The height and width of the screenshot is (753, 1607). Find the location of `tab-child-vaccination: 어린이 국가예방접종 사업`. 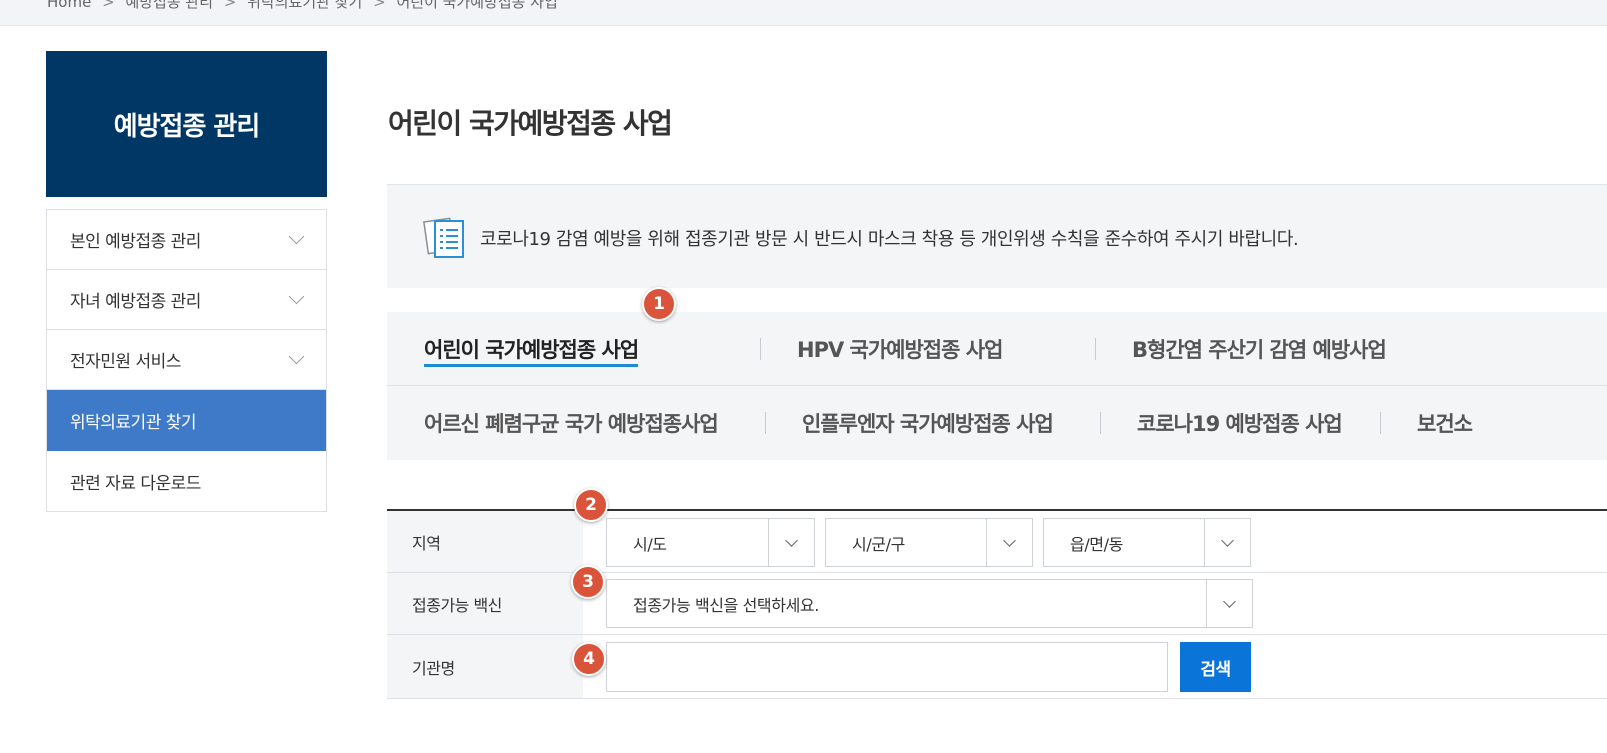

tab-child-vaccination: 어린이 국가예방접종 사업 is located at coordinates (531, 350).